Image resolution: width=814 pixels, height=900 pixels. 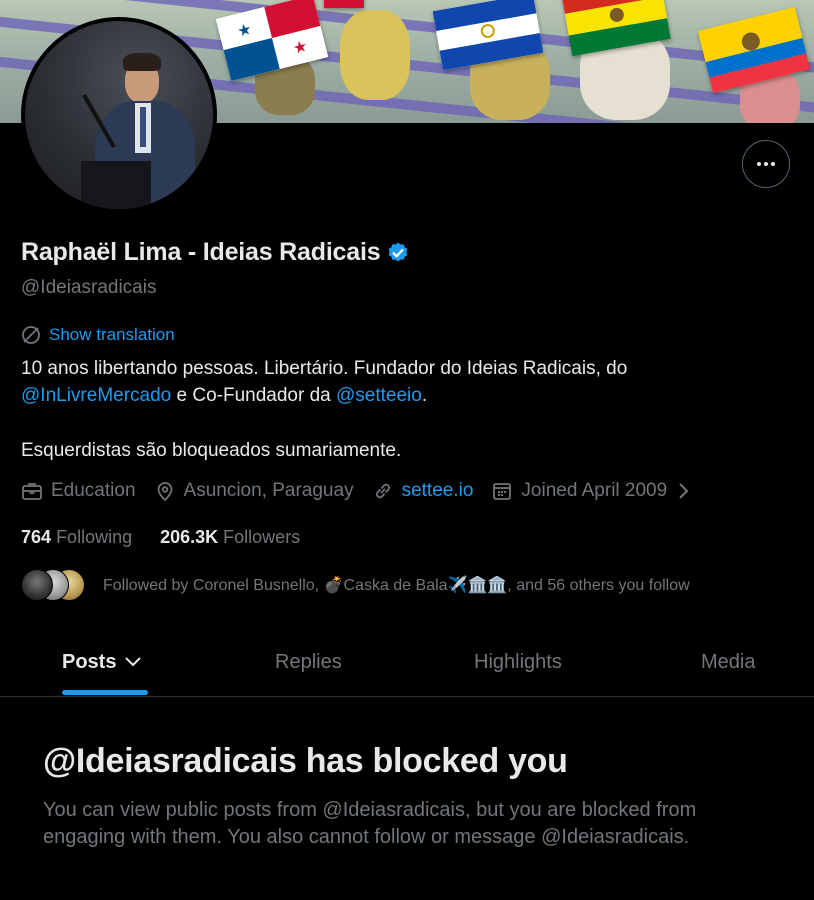 I want to click on following-link: 764 Following, so click(x=76, y=537).